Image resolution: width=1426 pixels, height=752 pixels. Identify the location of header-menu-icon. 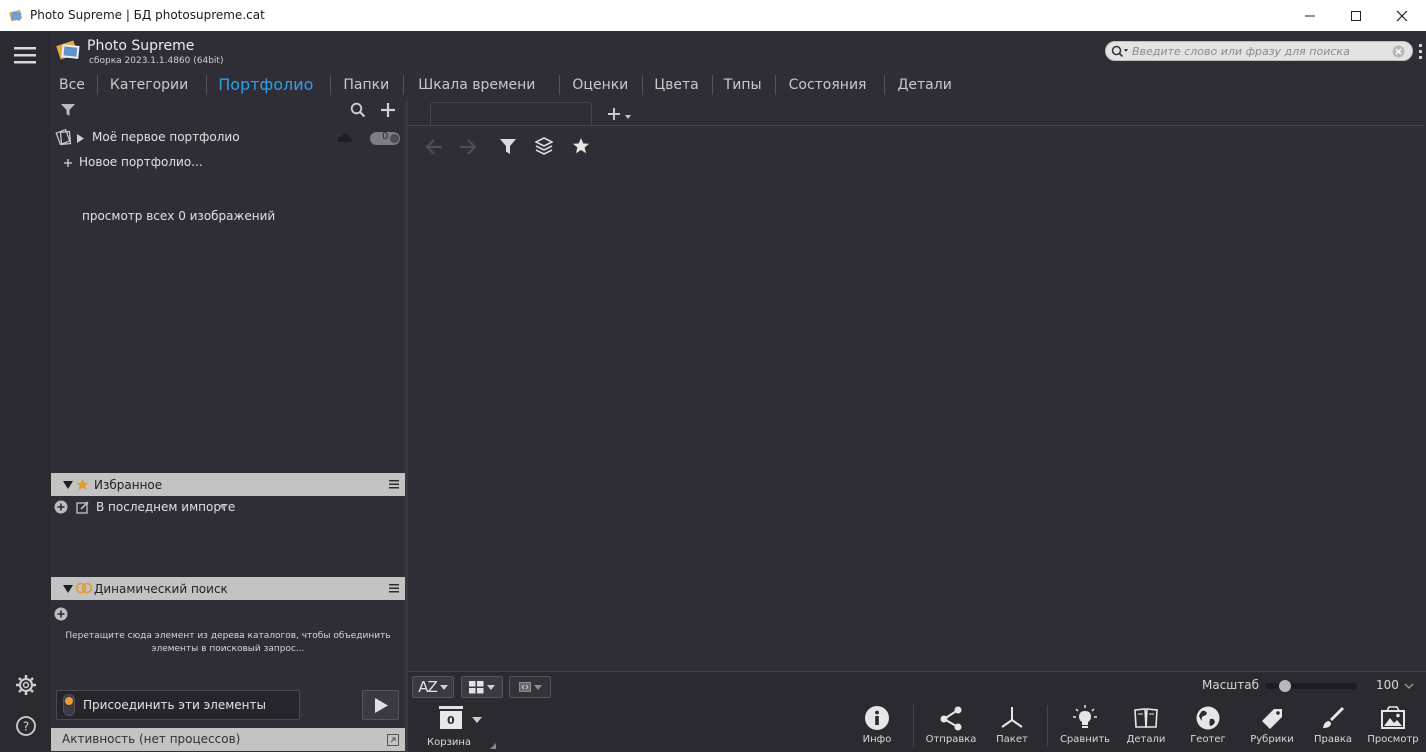
(1421, 52).